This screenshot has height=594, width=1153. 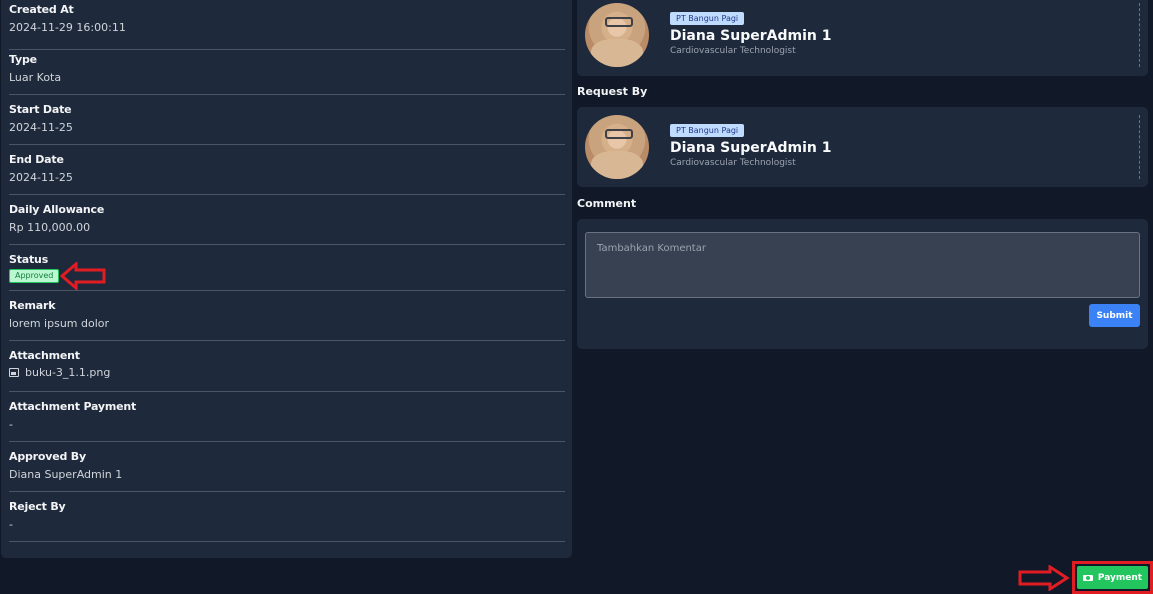 I want to click on status-badge: Approved, so click(x=34, y=276).